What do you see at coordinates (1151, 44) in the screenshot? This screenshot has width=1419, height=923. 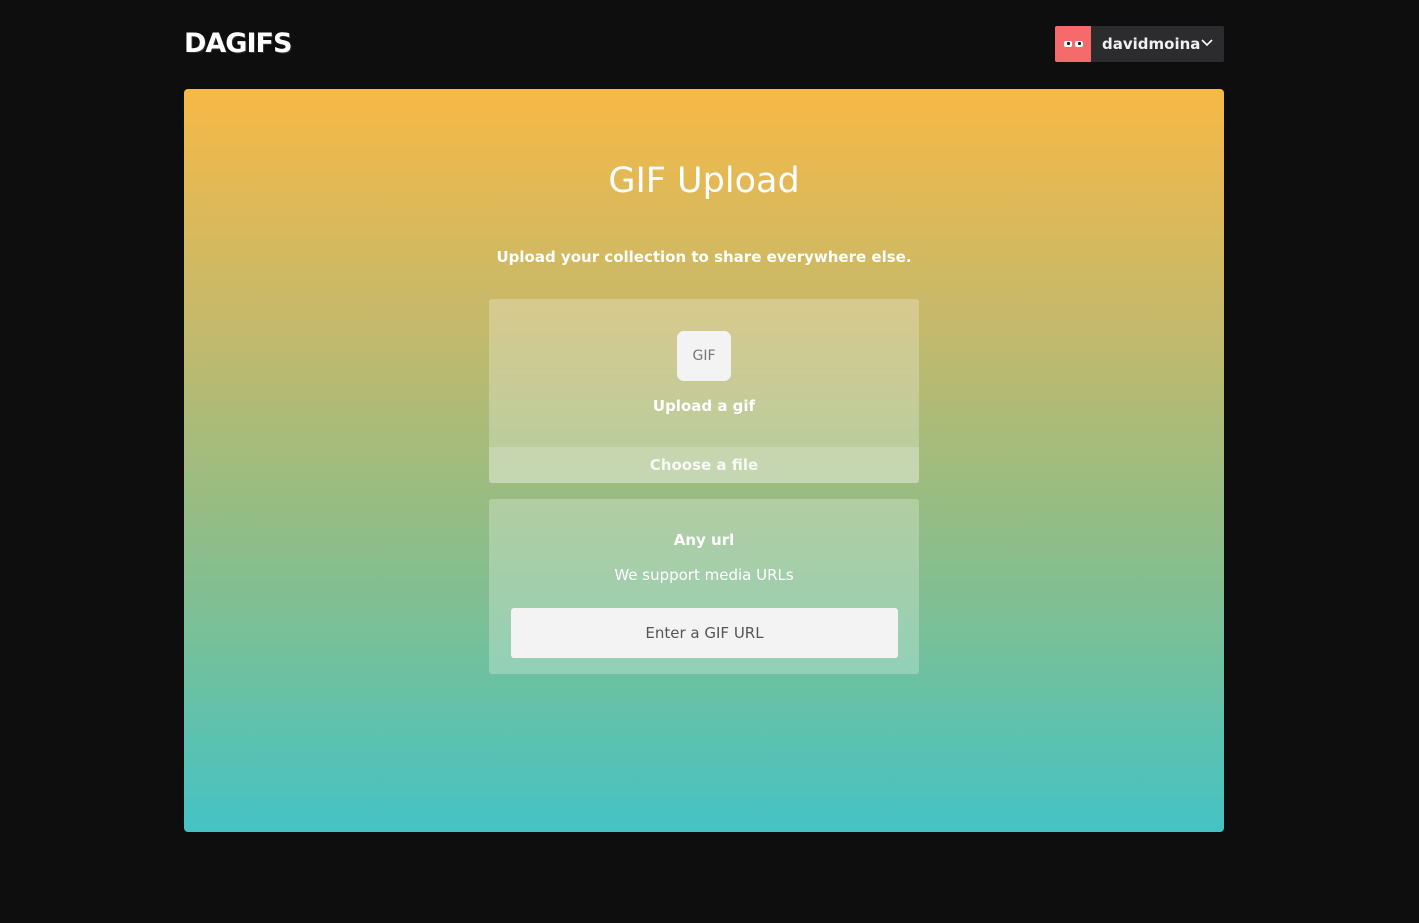 I see `username: davidmoina` at bounding box center [1151, 44].